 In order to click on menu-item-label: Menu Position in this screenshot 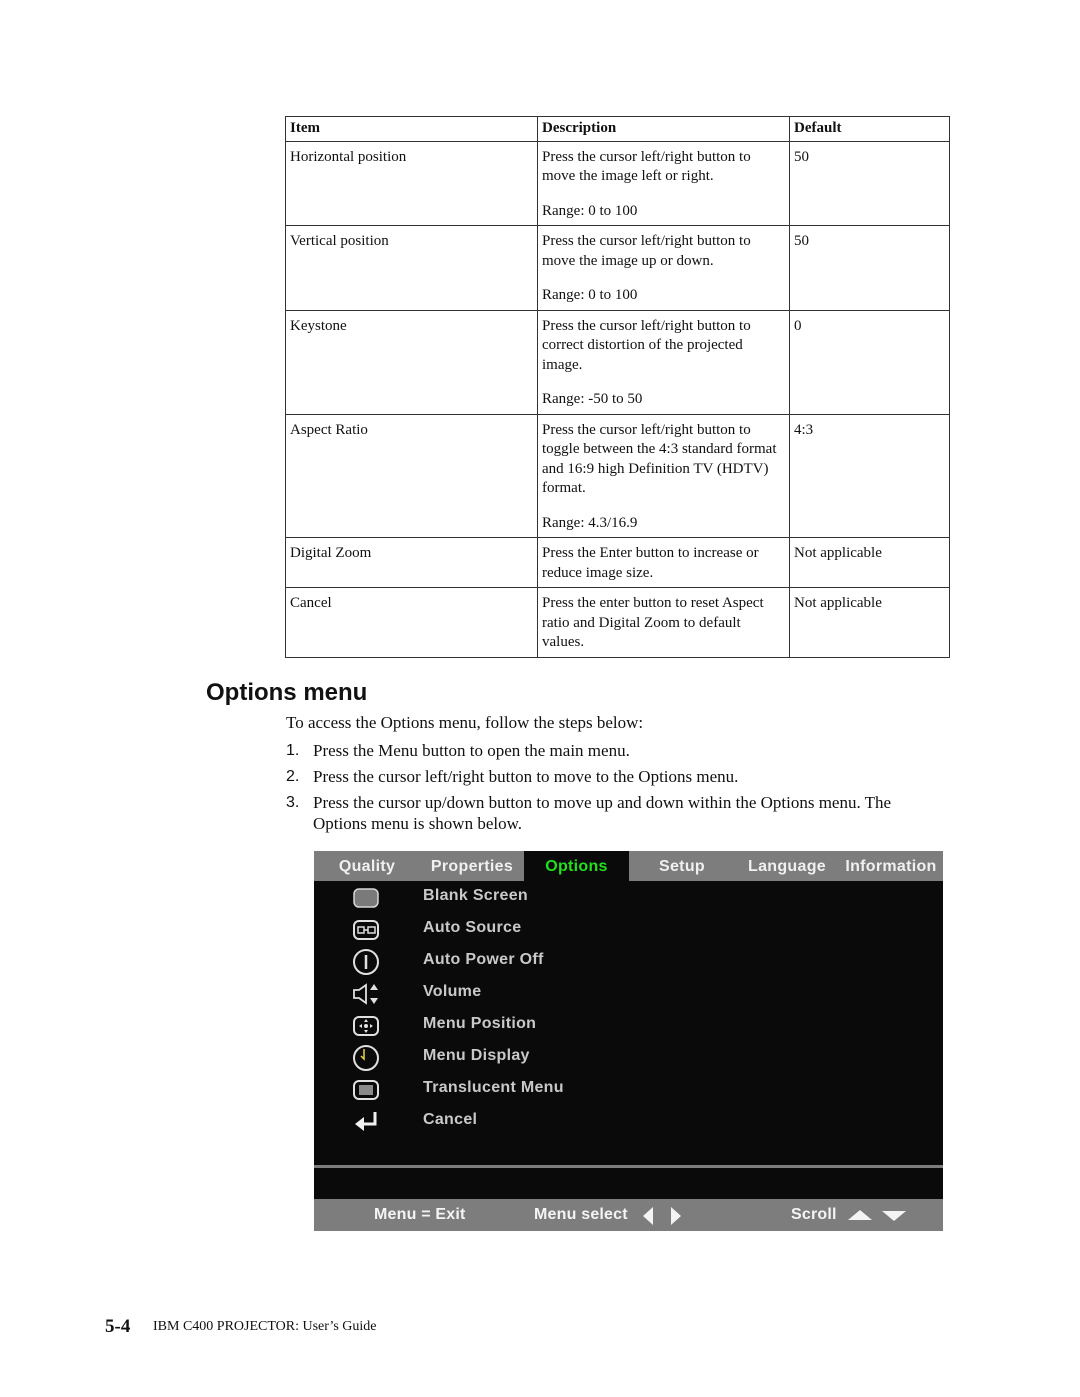, I will do `click(480, 1023)`.